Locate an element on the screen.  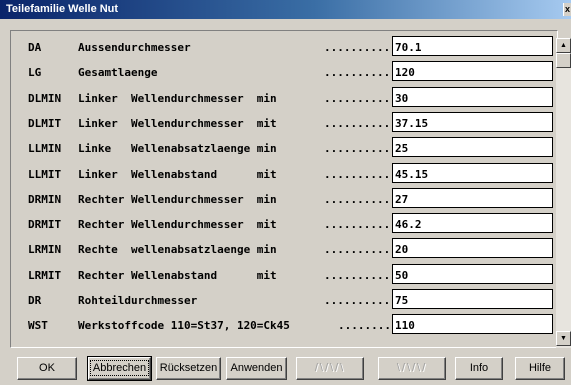
parameter-value-input: 20 is located at coordinates (472, 248).